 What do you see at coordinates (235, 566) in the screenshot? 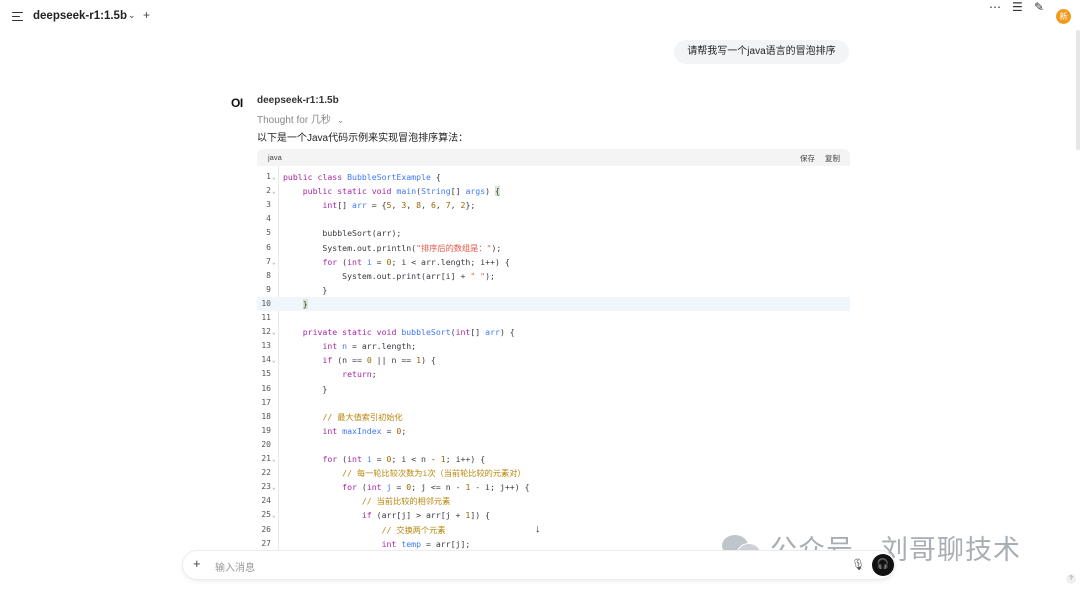
I see `message-input: 输入消息` at bounding box center [235, 566].